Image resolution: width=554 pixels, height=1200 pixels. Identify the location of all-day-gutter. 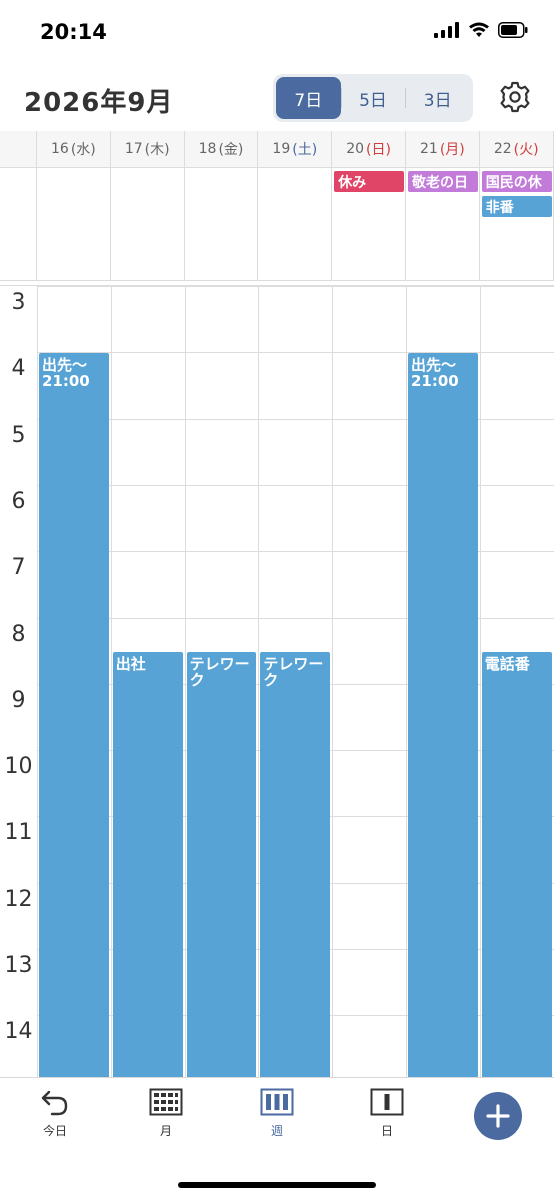
(18, 224).